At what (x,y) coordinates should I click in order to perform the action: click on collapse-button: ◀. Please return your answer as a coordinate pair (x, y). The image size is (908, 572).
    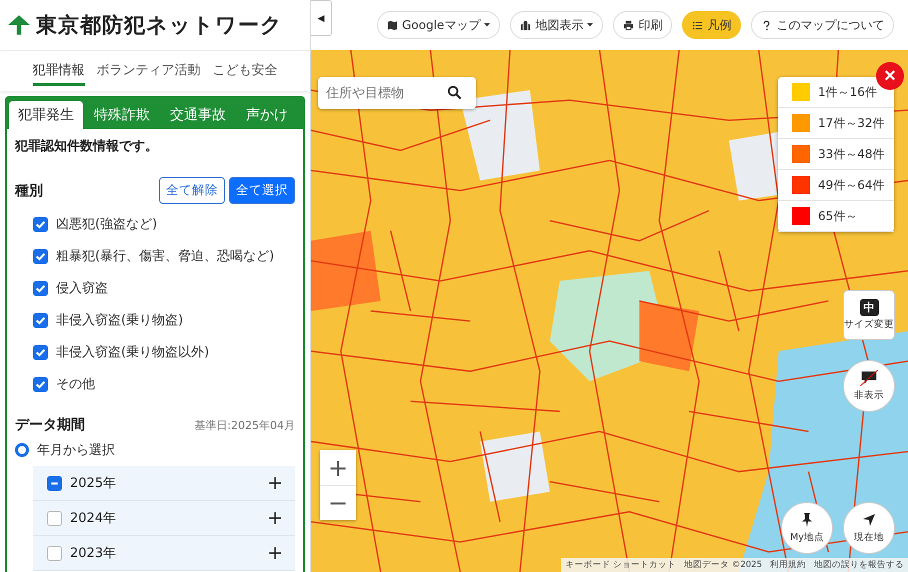
    Looking at the image, I should click on (321, 18).